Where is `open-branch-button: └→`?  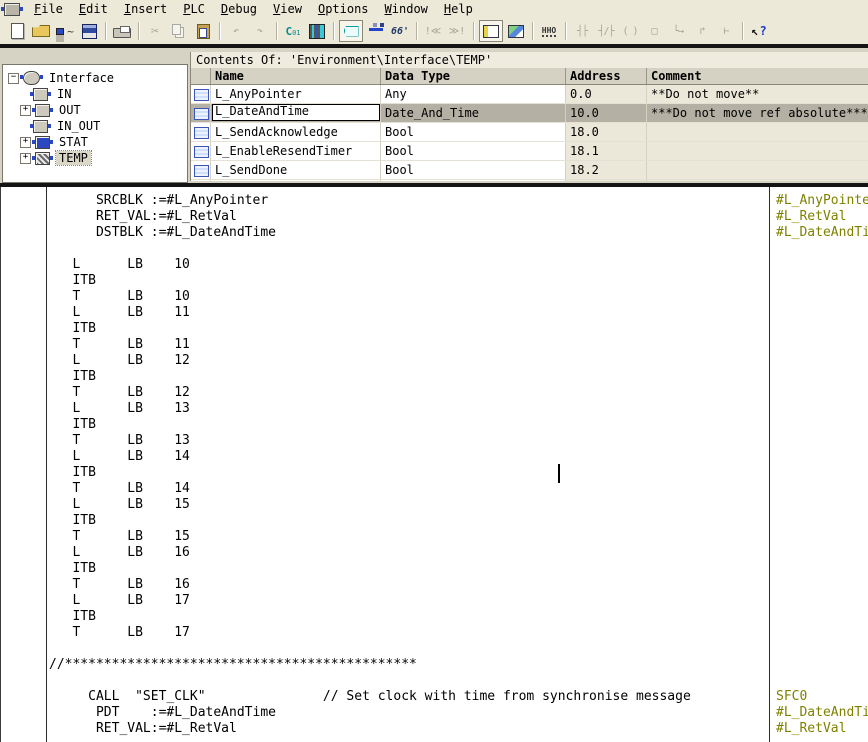
open-branch-button: └→ is located at coordinates (678, 31).